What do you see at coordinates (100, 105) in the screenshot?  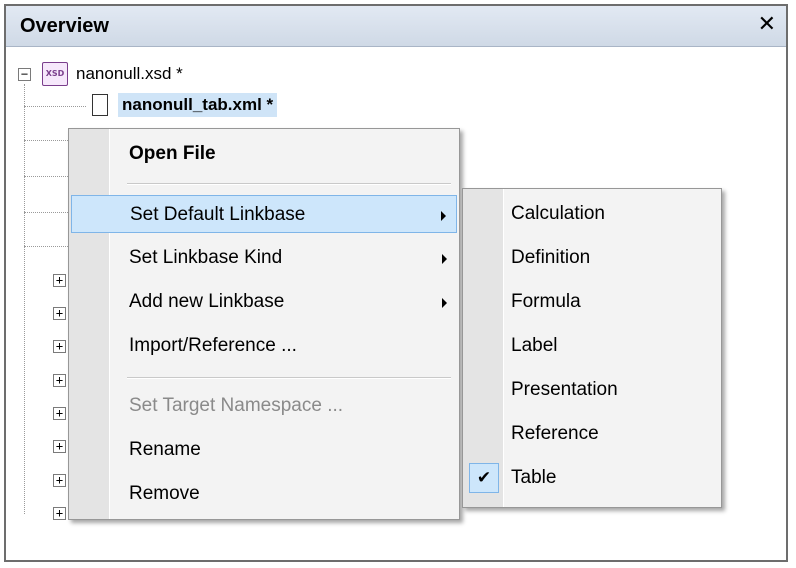 I see `xml-file-icon` at bounding box center [100, 105].